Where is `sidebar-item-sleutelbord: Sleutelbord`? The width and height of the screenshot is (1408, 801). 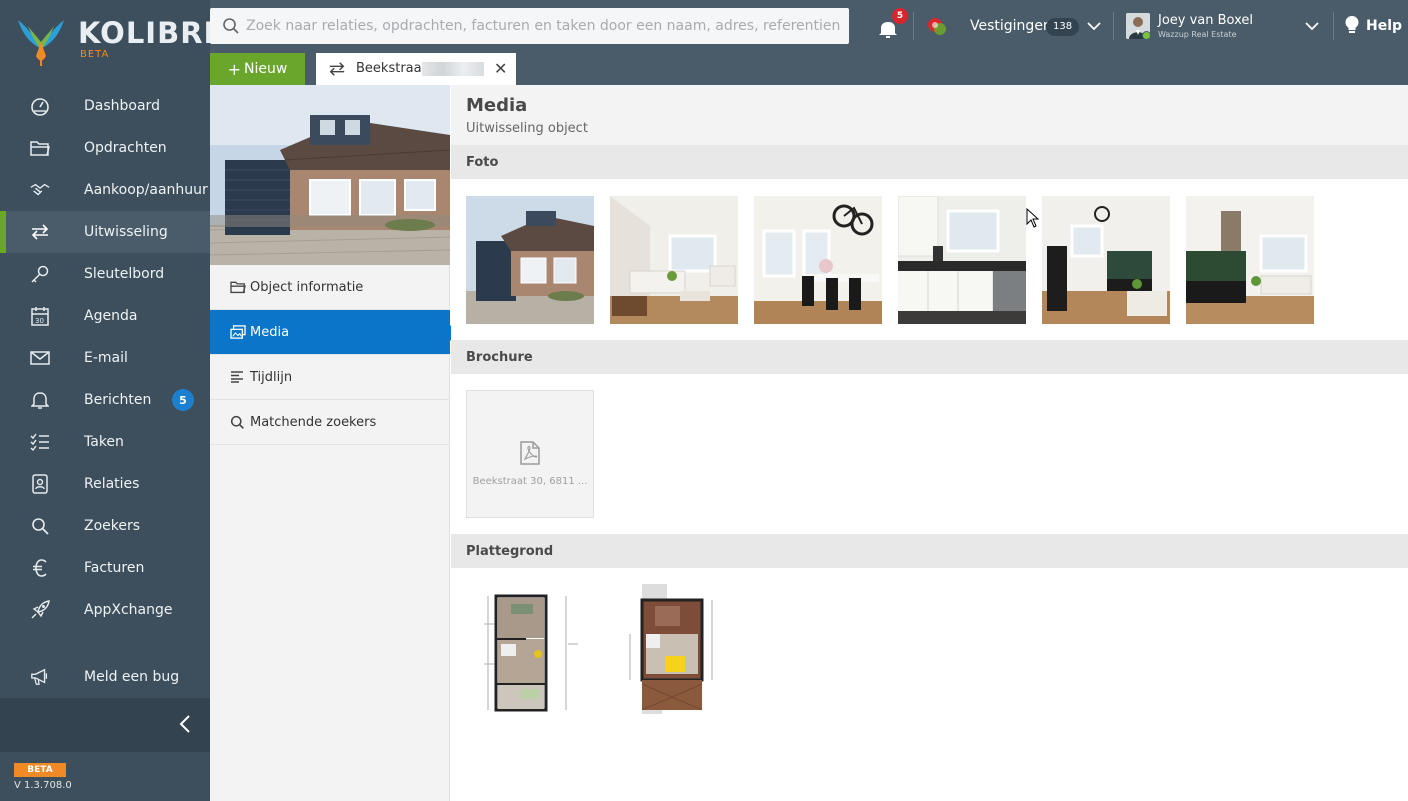
sidebar-item-sleutelbord: Sleutelbord is located at coordinates (105, 274).